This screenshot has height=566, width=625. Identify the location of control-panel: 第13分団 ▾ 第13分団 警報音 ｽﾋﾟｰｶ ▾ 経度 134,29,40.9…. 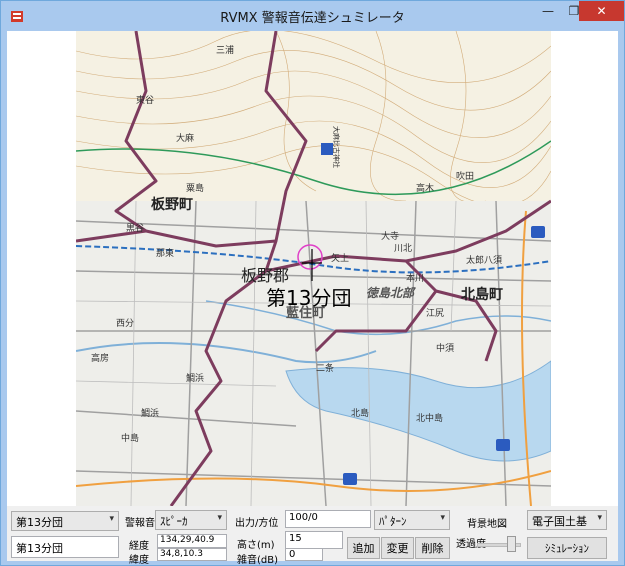
(312, 536).